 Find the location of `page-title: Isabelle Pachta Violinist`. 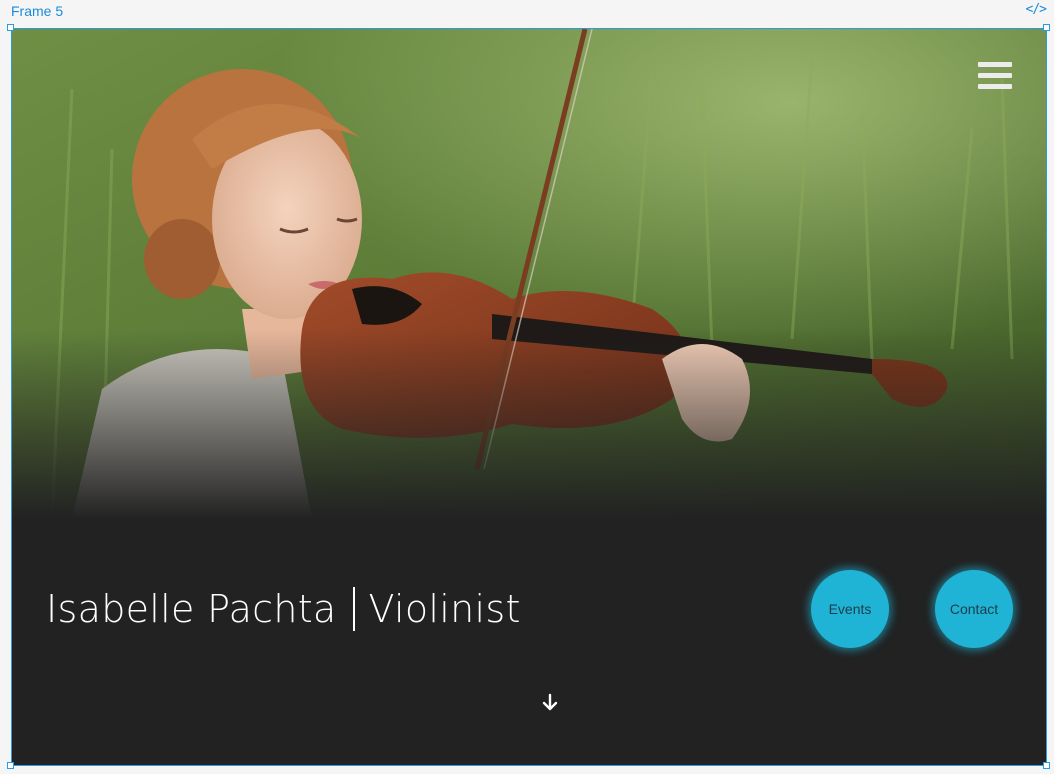

page-title: Isabelle Pachta Violinist is located at coordinates (283, 609).